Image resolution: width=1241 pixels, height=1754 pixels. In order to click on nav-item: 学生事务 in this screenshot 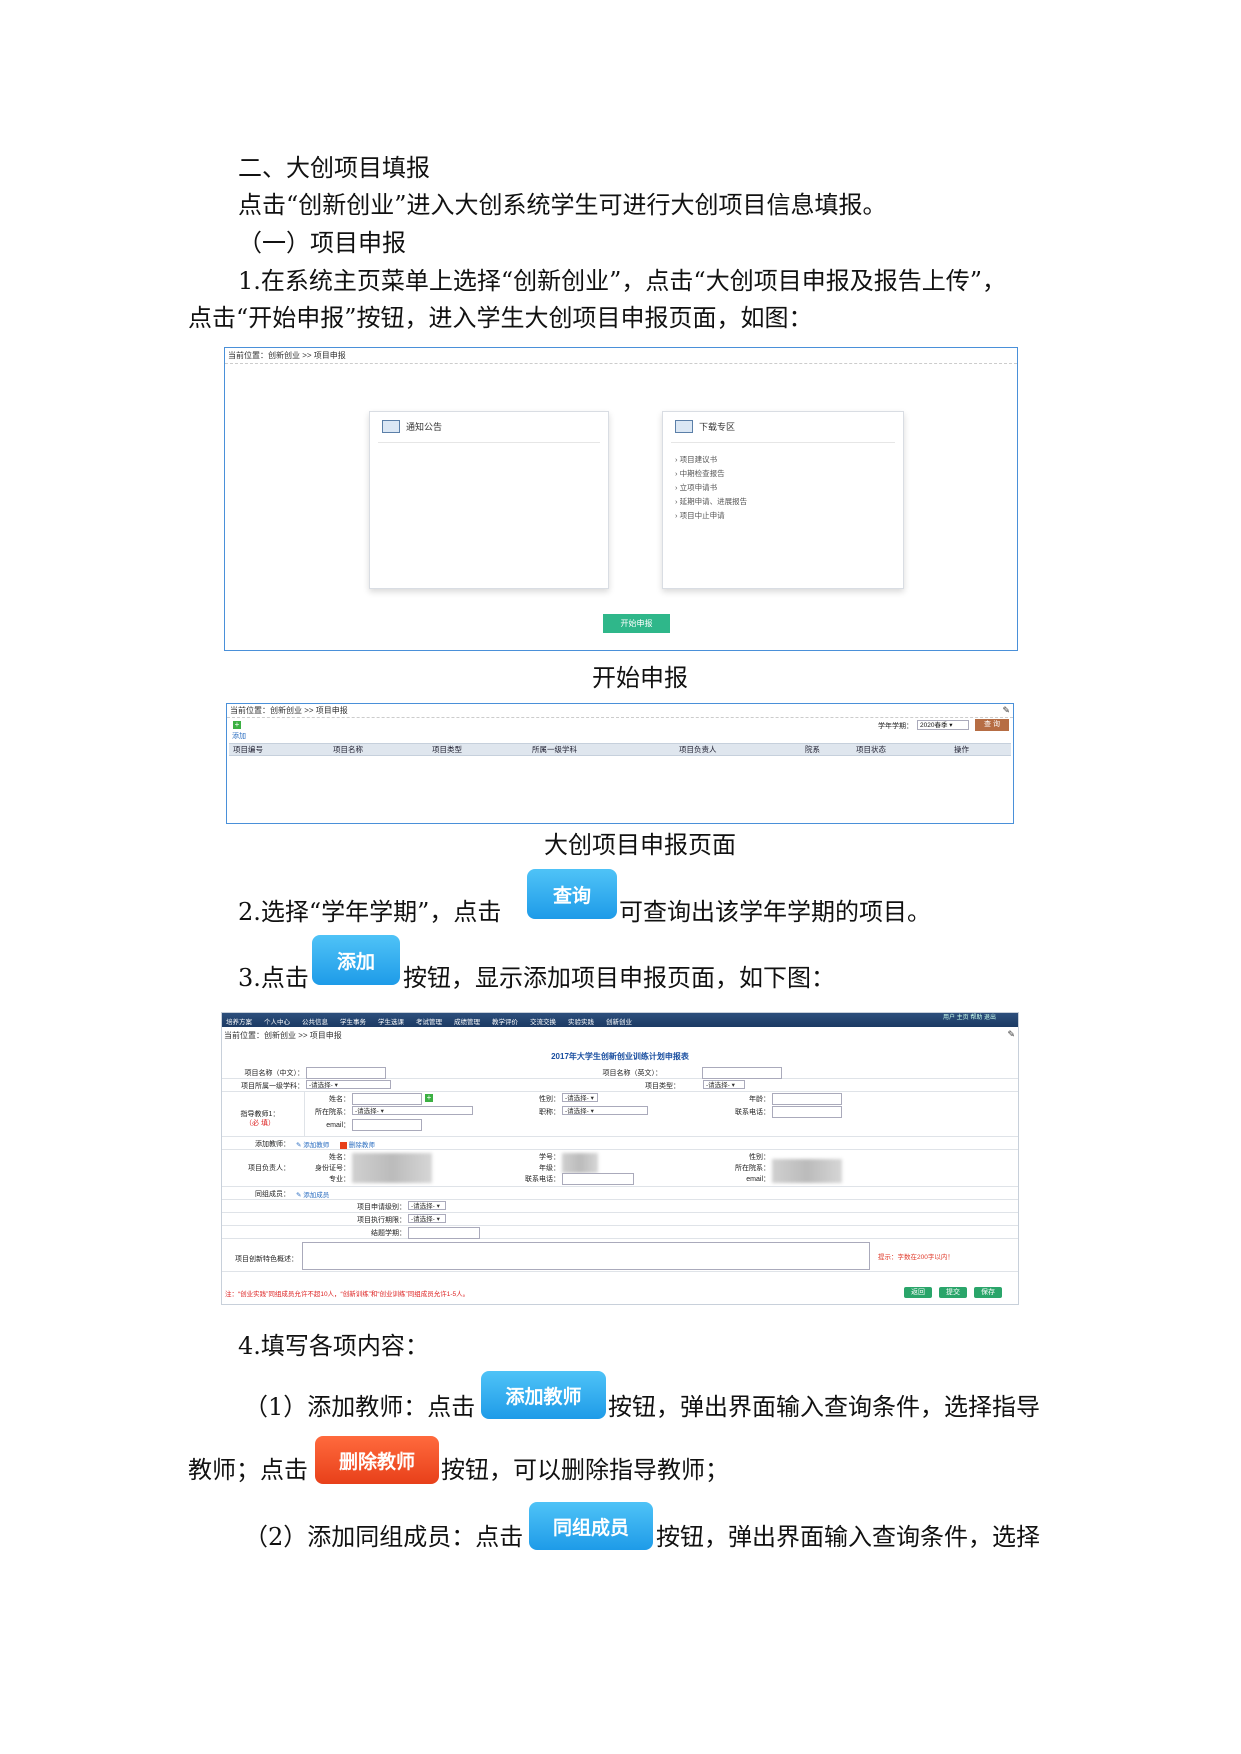, I will do `click(353, 1021)`.